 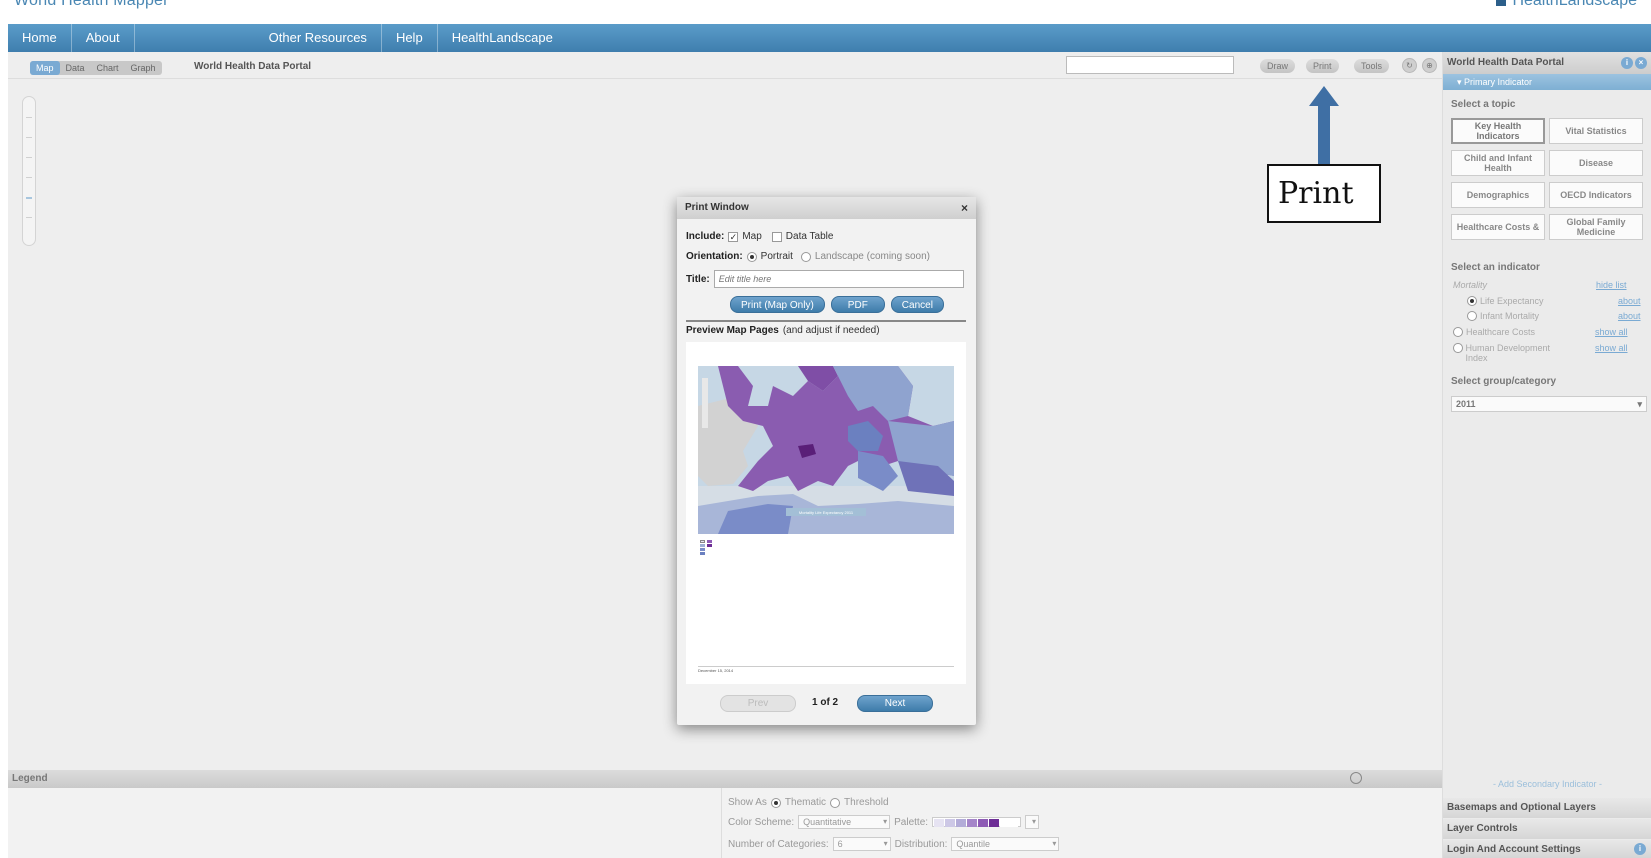 What do you see at coordinates (733, 236) in the screenshot?
I see `map-checkbox: ✓` at bounding box center [733, 236].